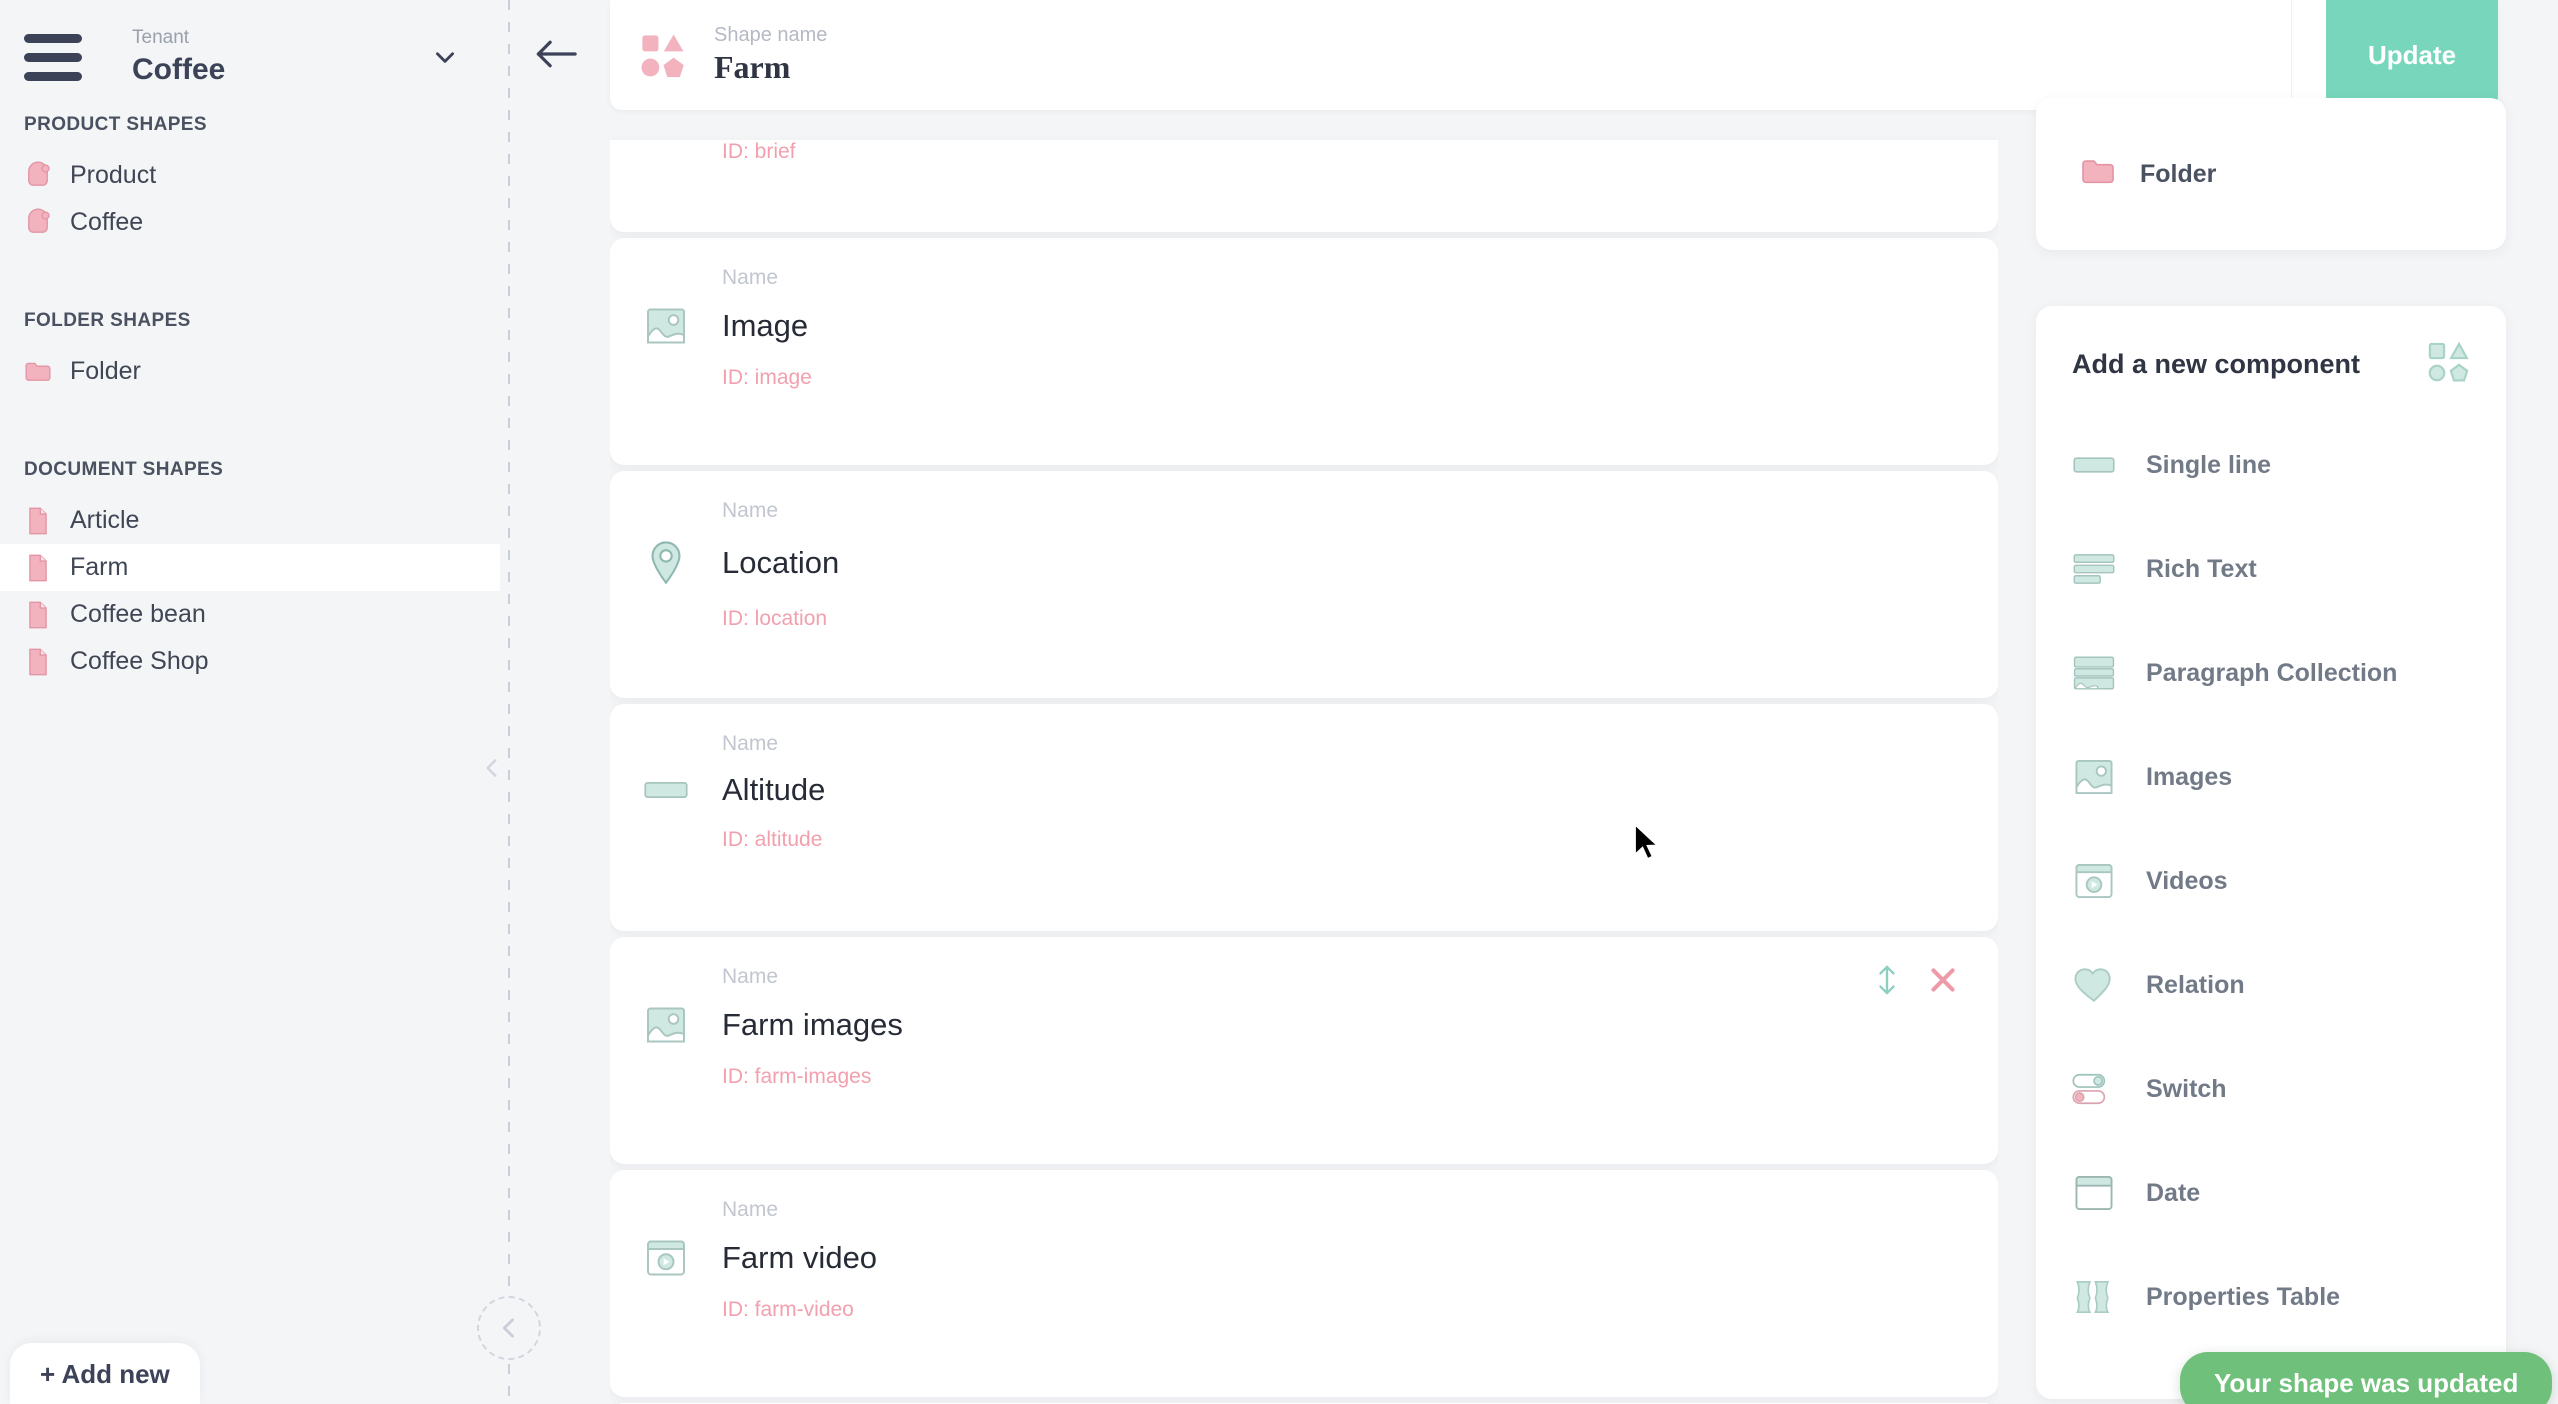  What do you see at coordinates (105, 1373) in the screenshot?
I see `add-new-button: + Add new` at bounding box center [105, 1373].